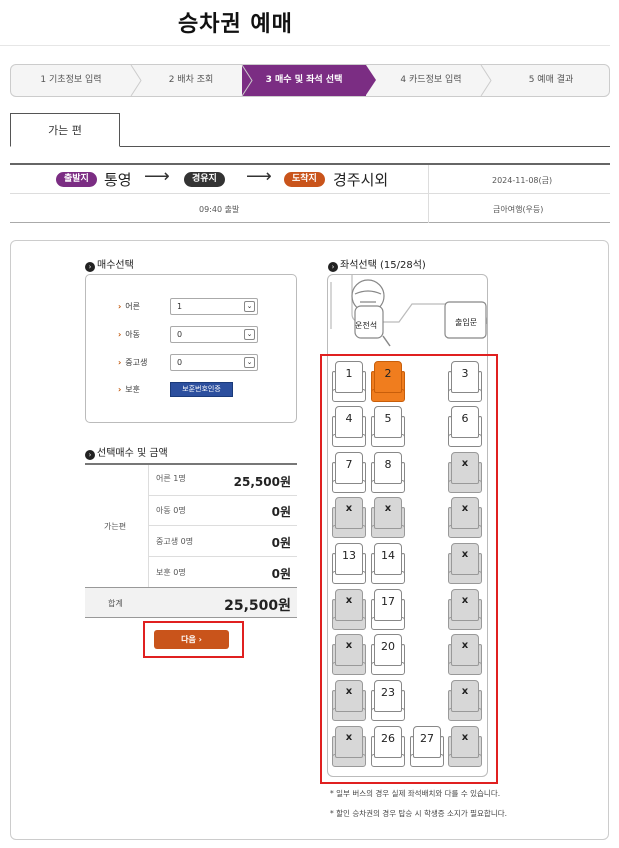  I want to click on seat-available: 13, so click(349, 564).